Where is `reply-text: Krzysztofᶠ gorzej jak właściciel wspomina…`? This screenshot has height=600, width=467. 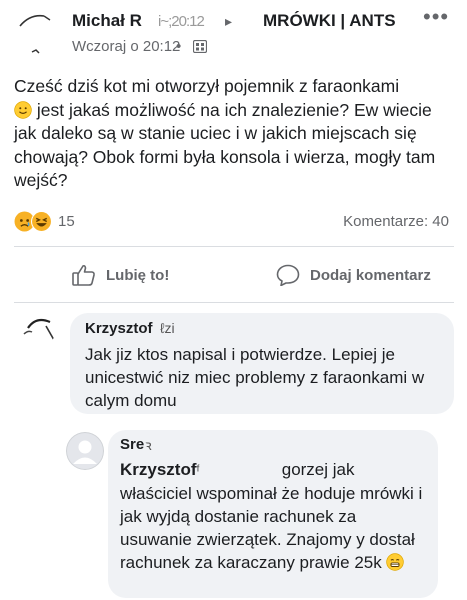
reply-text: Krzysztofᶠ gorzej jak właściciel wspomina… is located at coordinates (275, 516).